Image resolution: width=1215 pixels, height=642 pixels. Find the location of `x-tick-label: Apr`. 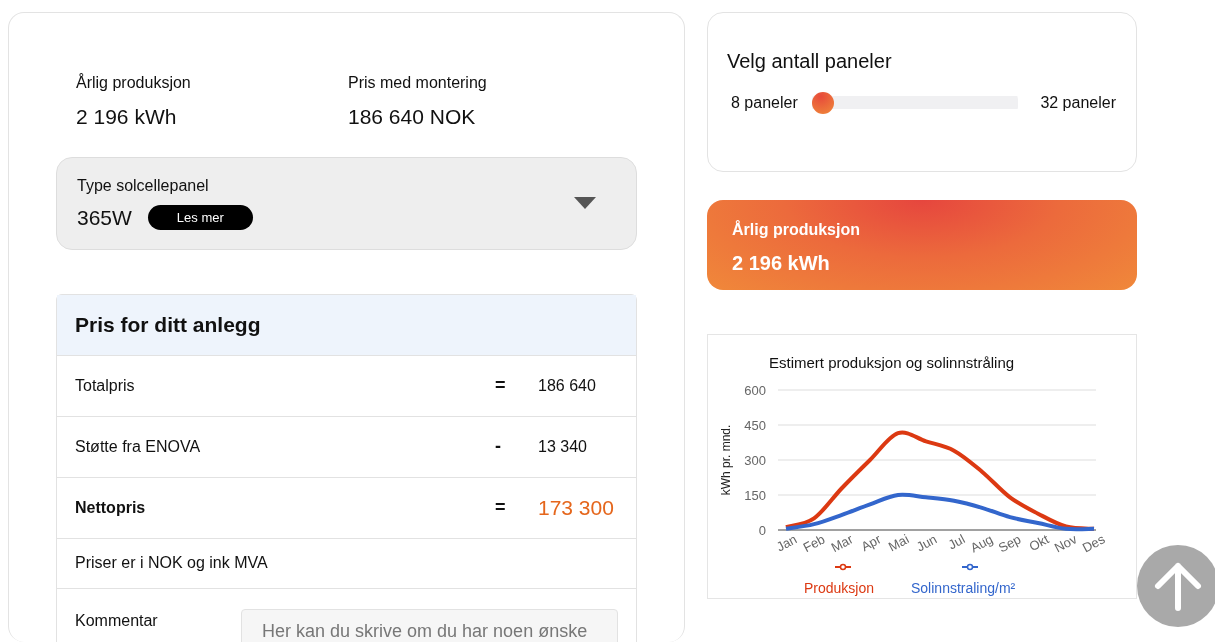

x-tick-label: Apr is located at coordinates (871, 543).